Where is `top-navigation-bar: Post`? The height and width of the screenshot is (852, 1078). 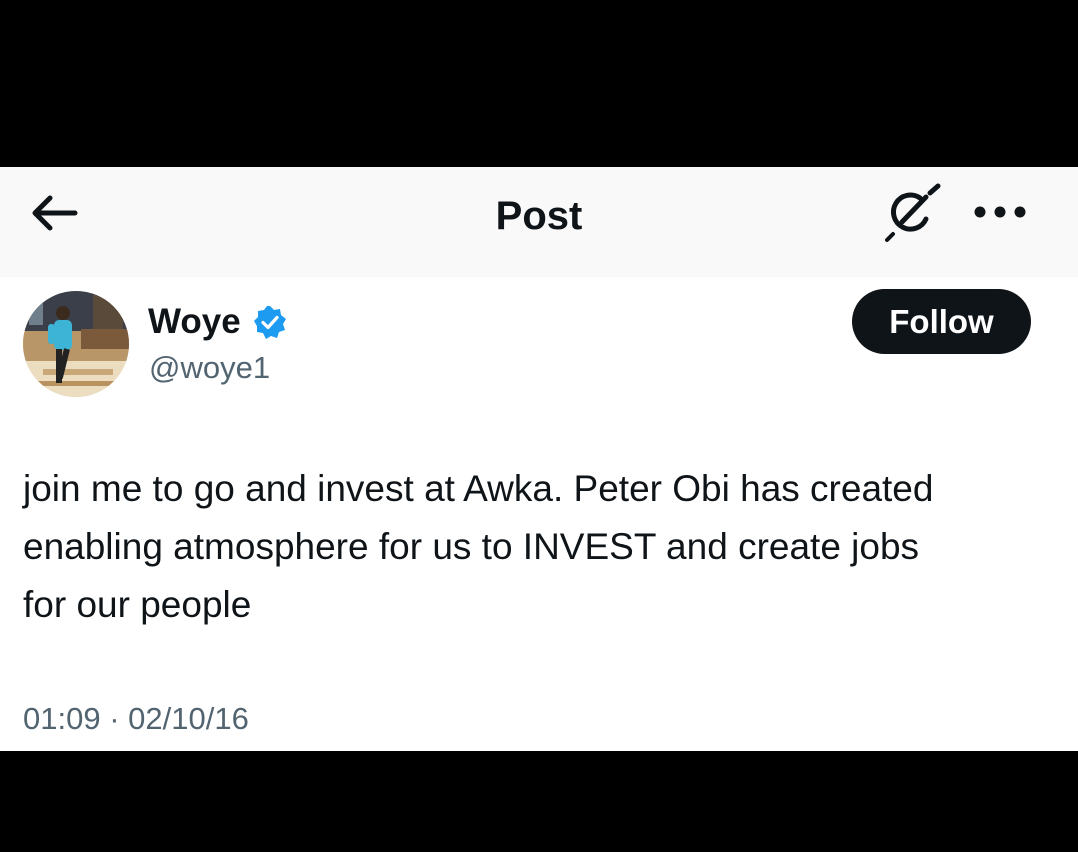
top-navigation-bar: Post is located at coordinates (539, 222).